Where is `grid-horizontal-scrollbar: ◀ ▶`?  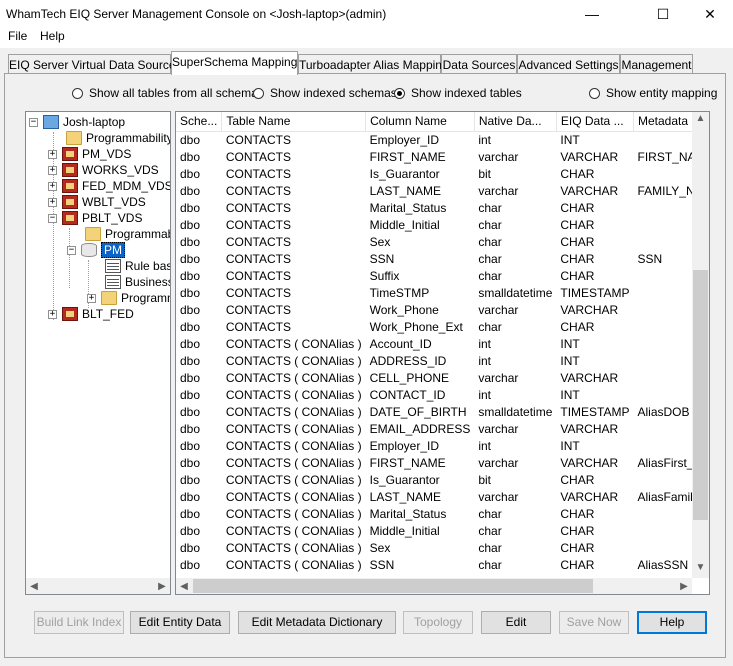 grid-horizontal-scrollbar: ◀ ▶ is located at coordinates (434, 586).